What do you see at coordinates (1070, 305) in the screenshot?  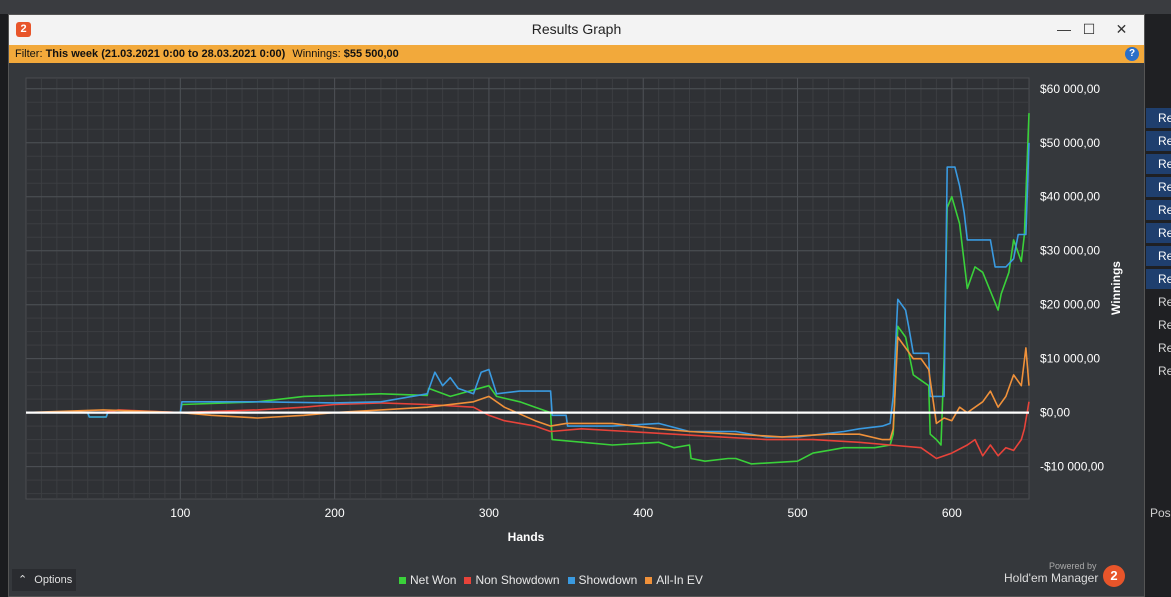 I see `y-tick-label: $20 000,00` at bounding box center [1070, 305].